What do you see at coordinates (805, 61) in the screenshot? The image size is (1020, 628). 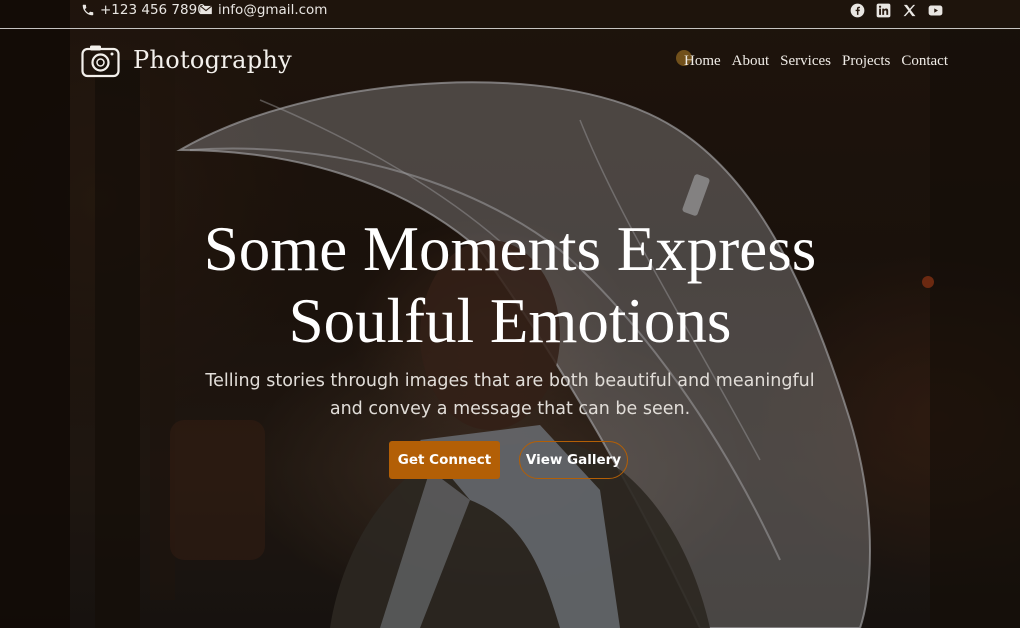 I see `nav-item-services: Services` at bounding box center [805, 61].